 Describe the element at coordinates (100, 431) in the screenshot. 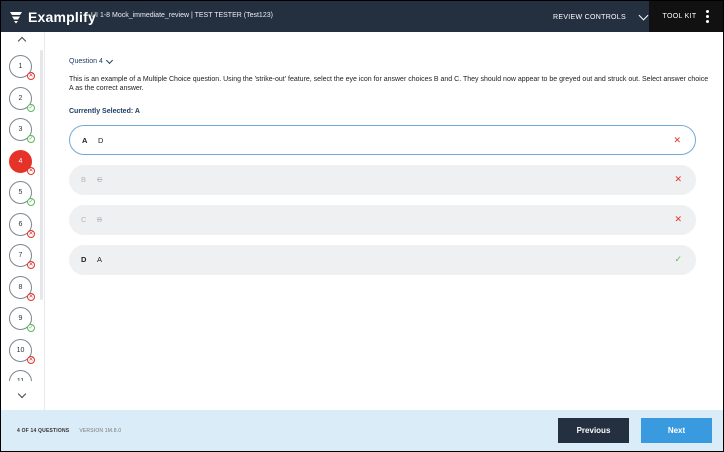

I see `version-label: VERSION 1M.8.0` at that location.